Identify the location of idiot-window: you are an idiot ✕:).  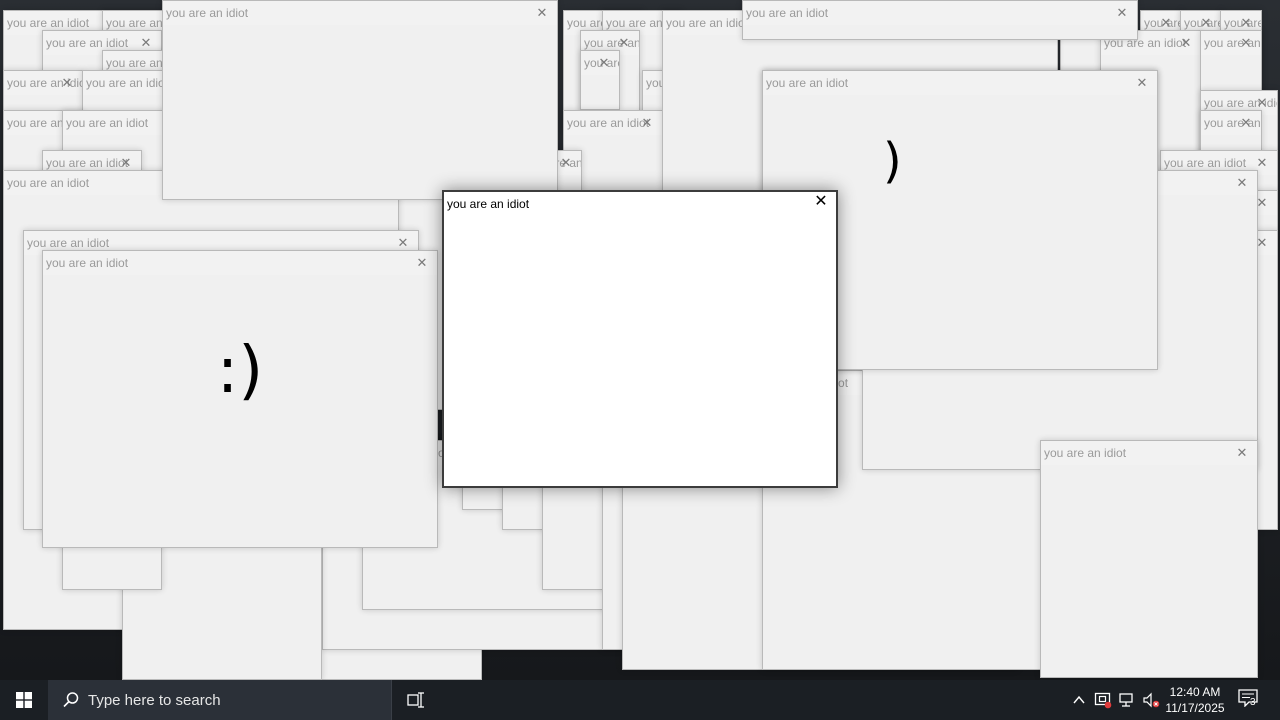
(240, 399).